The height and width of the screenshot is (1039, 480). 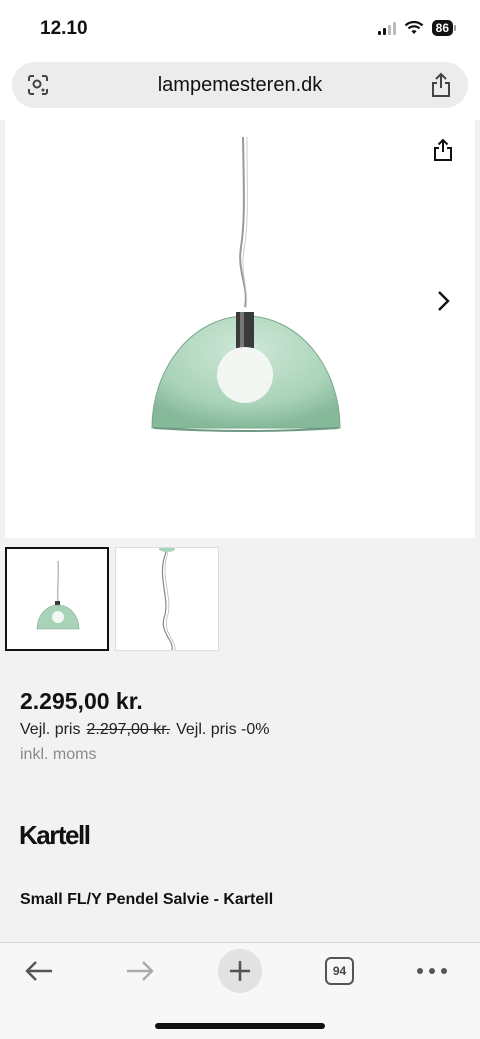 What do you see at coordinates (140, 971) in the screenshot?
I see `forward-arrow-icon` at bounding box center [140, 971].